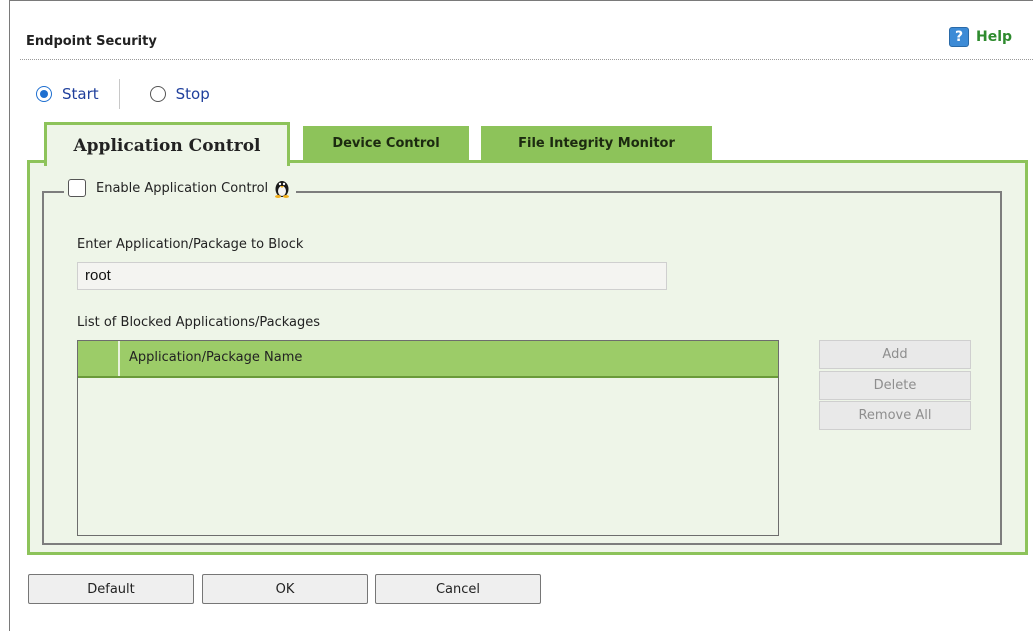 This screenshot has width=1033, height=631. What do you see at coordinates (215, 357) in the screenshot?
I see `column-header-app-name: Application/Package Name` at bounding box center [215, 357].